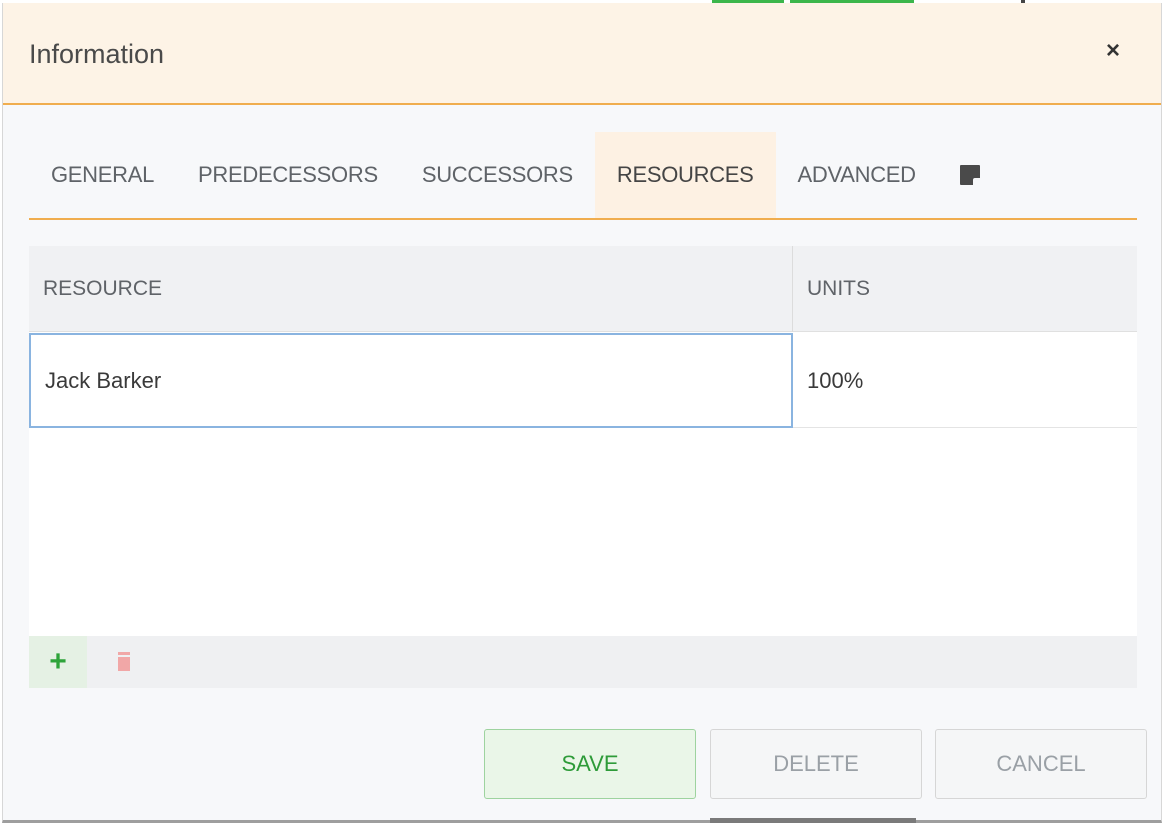  I want to click on tab-notes, so click(970, 175).